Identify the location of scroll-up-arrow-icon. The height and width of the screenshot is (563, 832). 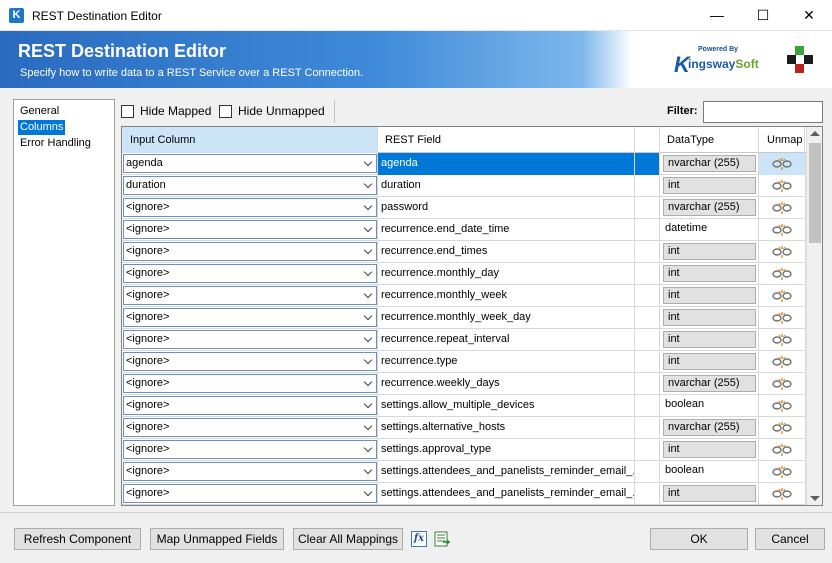
(815, 133).